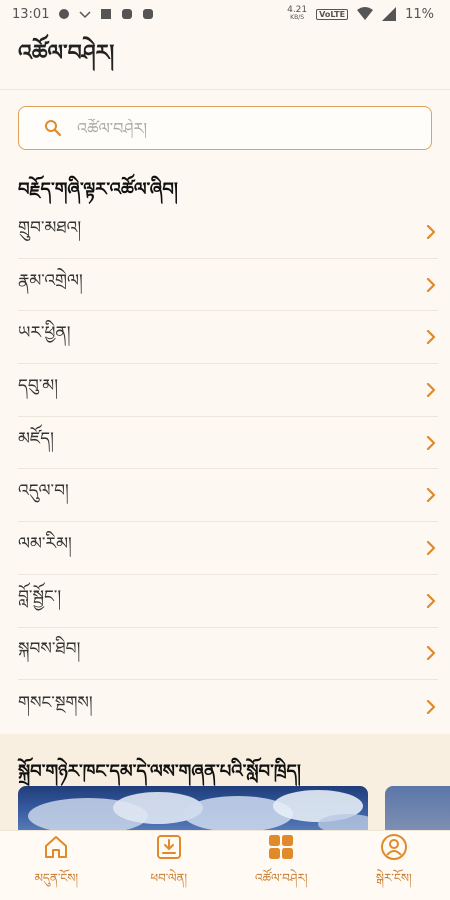 The height and width of the screenshot is (900, 450). What do you see at coordinates (225, 59) in the screenshot?
I see `page-header: འཚོལ་བཤེར།` at bounding box center [225, 59].